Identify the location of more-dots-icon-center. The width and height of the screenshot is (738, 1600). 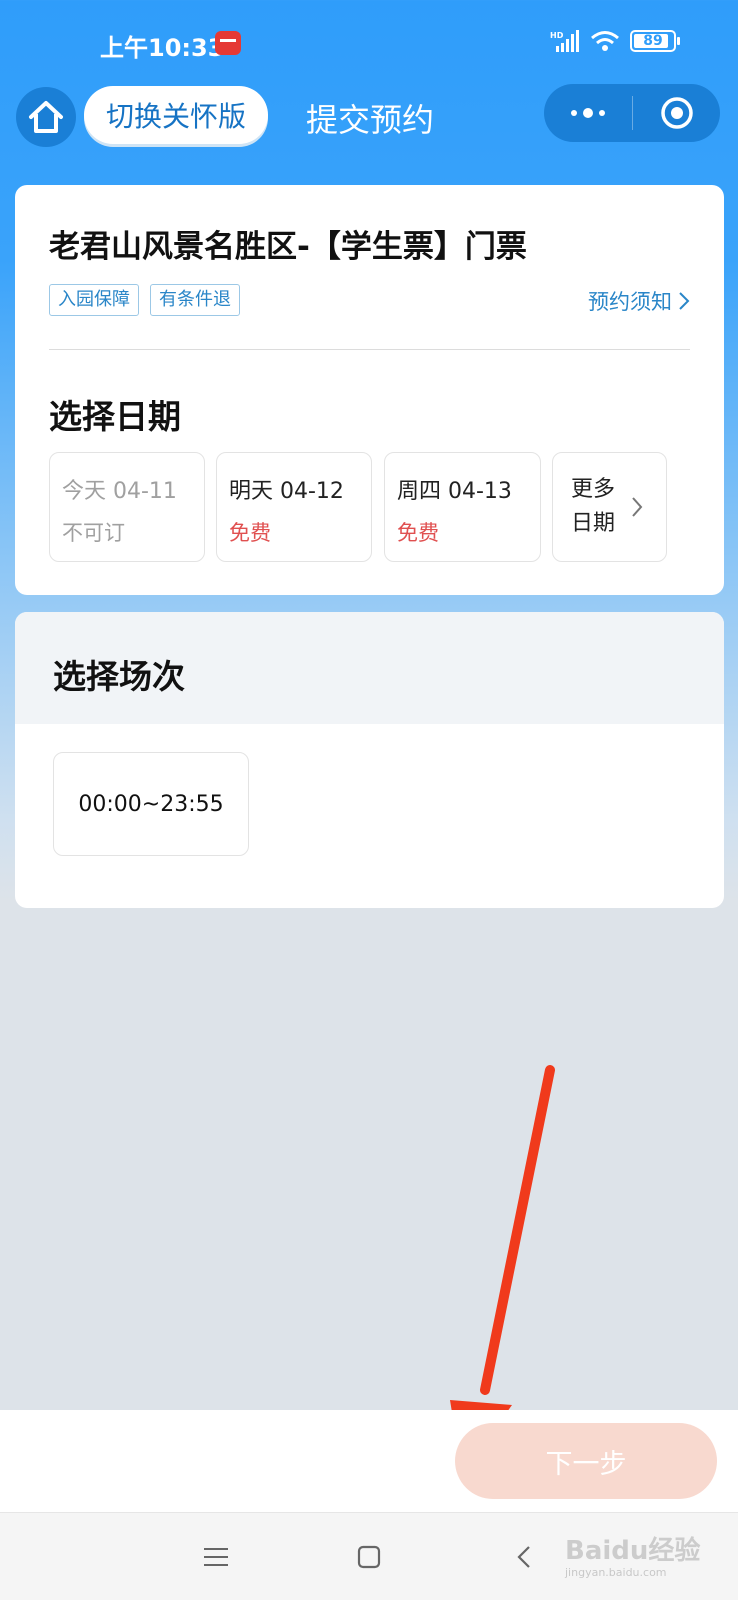
(588, 113).